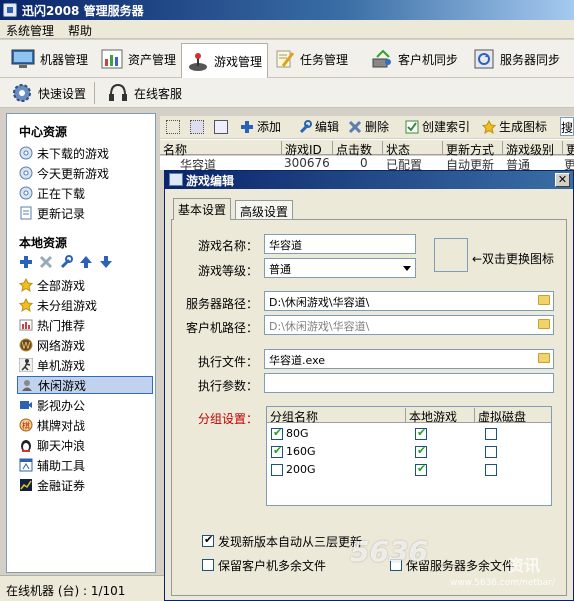 This screenshot has height=601, width=574. Describe the element at coordinates (85, 445) in the screenshot. I see `sidebar-item-chat: 聊天冲浪` at that location.